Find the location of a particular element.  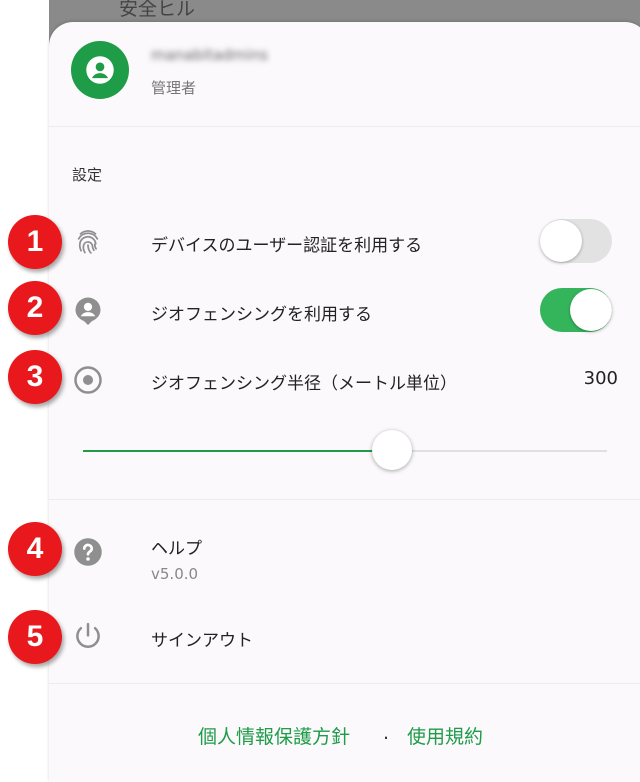

geofencing-label: ジオフェンシングを利用する is located at coordinates (261, 315).